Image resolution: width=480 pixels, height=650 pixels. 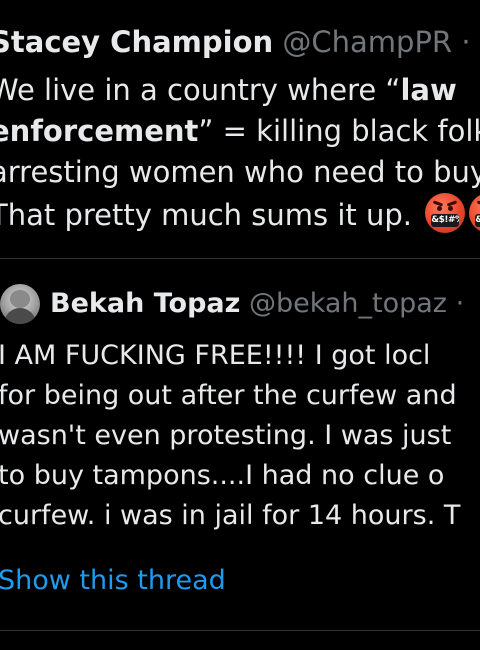 I want to click on tweet-text-line: arresting women who need to buy t, so click(x=240, y=172).